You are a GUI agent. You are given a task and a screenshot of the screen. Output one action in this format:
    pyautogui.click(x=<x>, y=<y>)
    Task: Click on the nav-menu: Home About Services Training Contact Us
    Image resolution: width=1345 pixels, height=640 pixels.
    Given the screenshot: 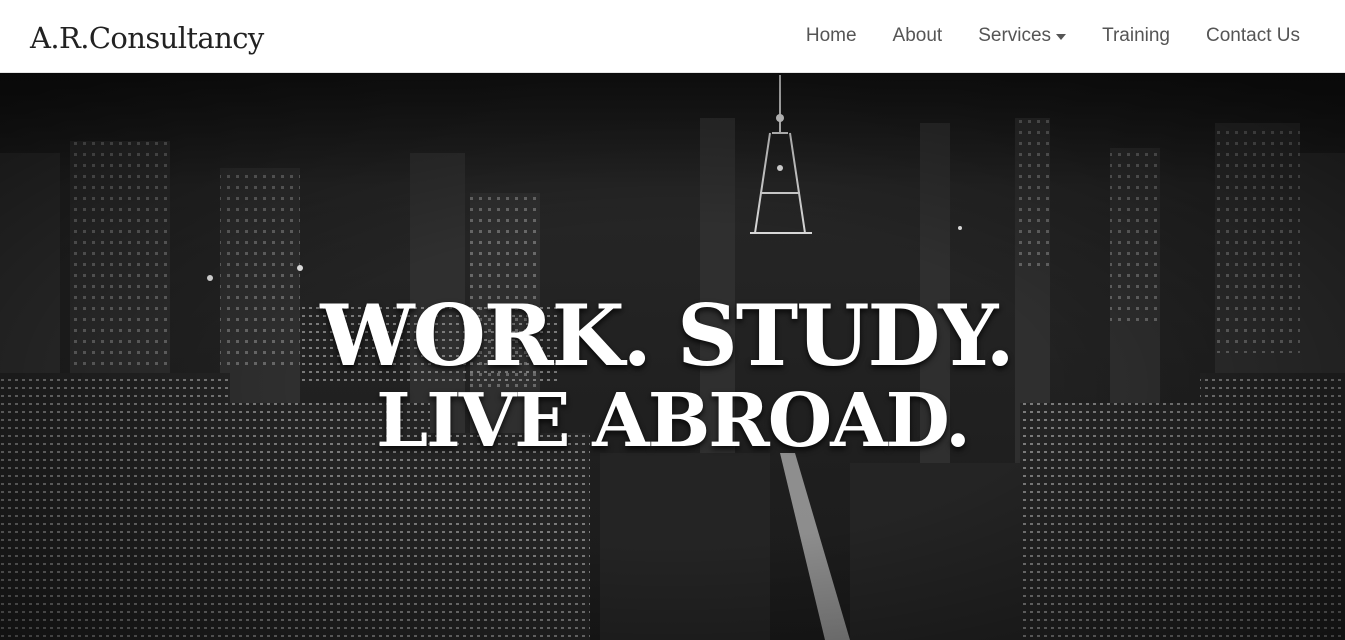 What is the action you would take?
    pyautogui.click(x=1053, y=36)
    